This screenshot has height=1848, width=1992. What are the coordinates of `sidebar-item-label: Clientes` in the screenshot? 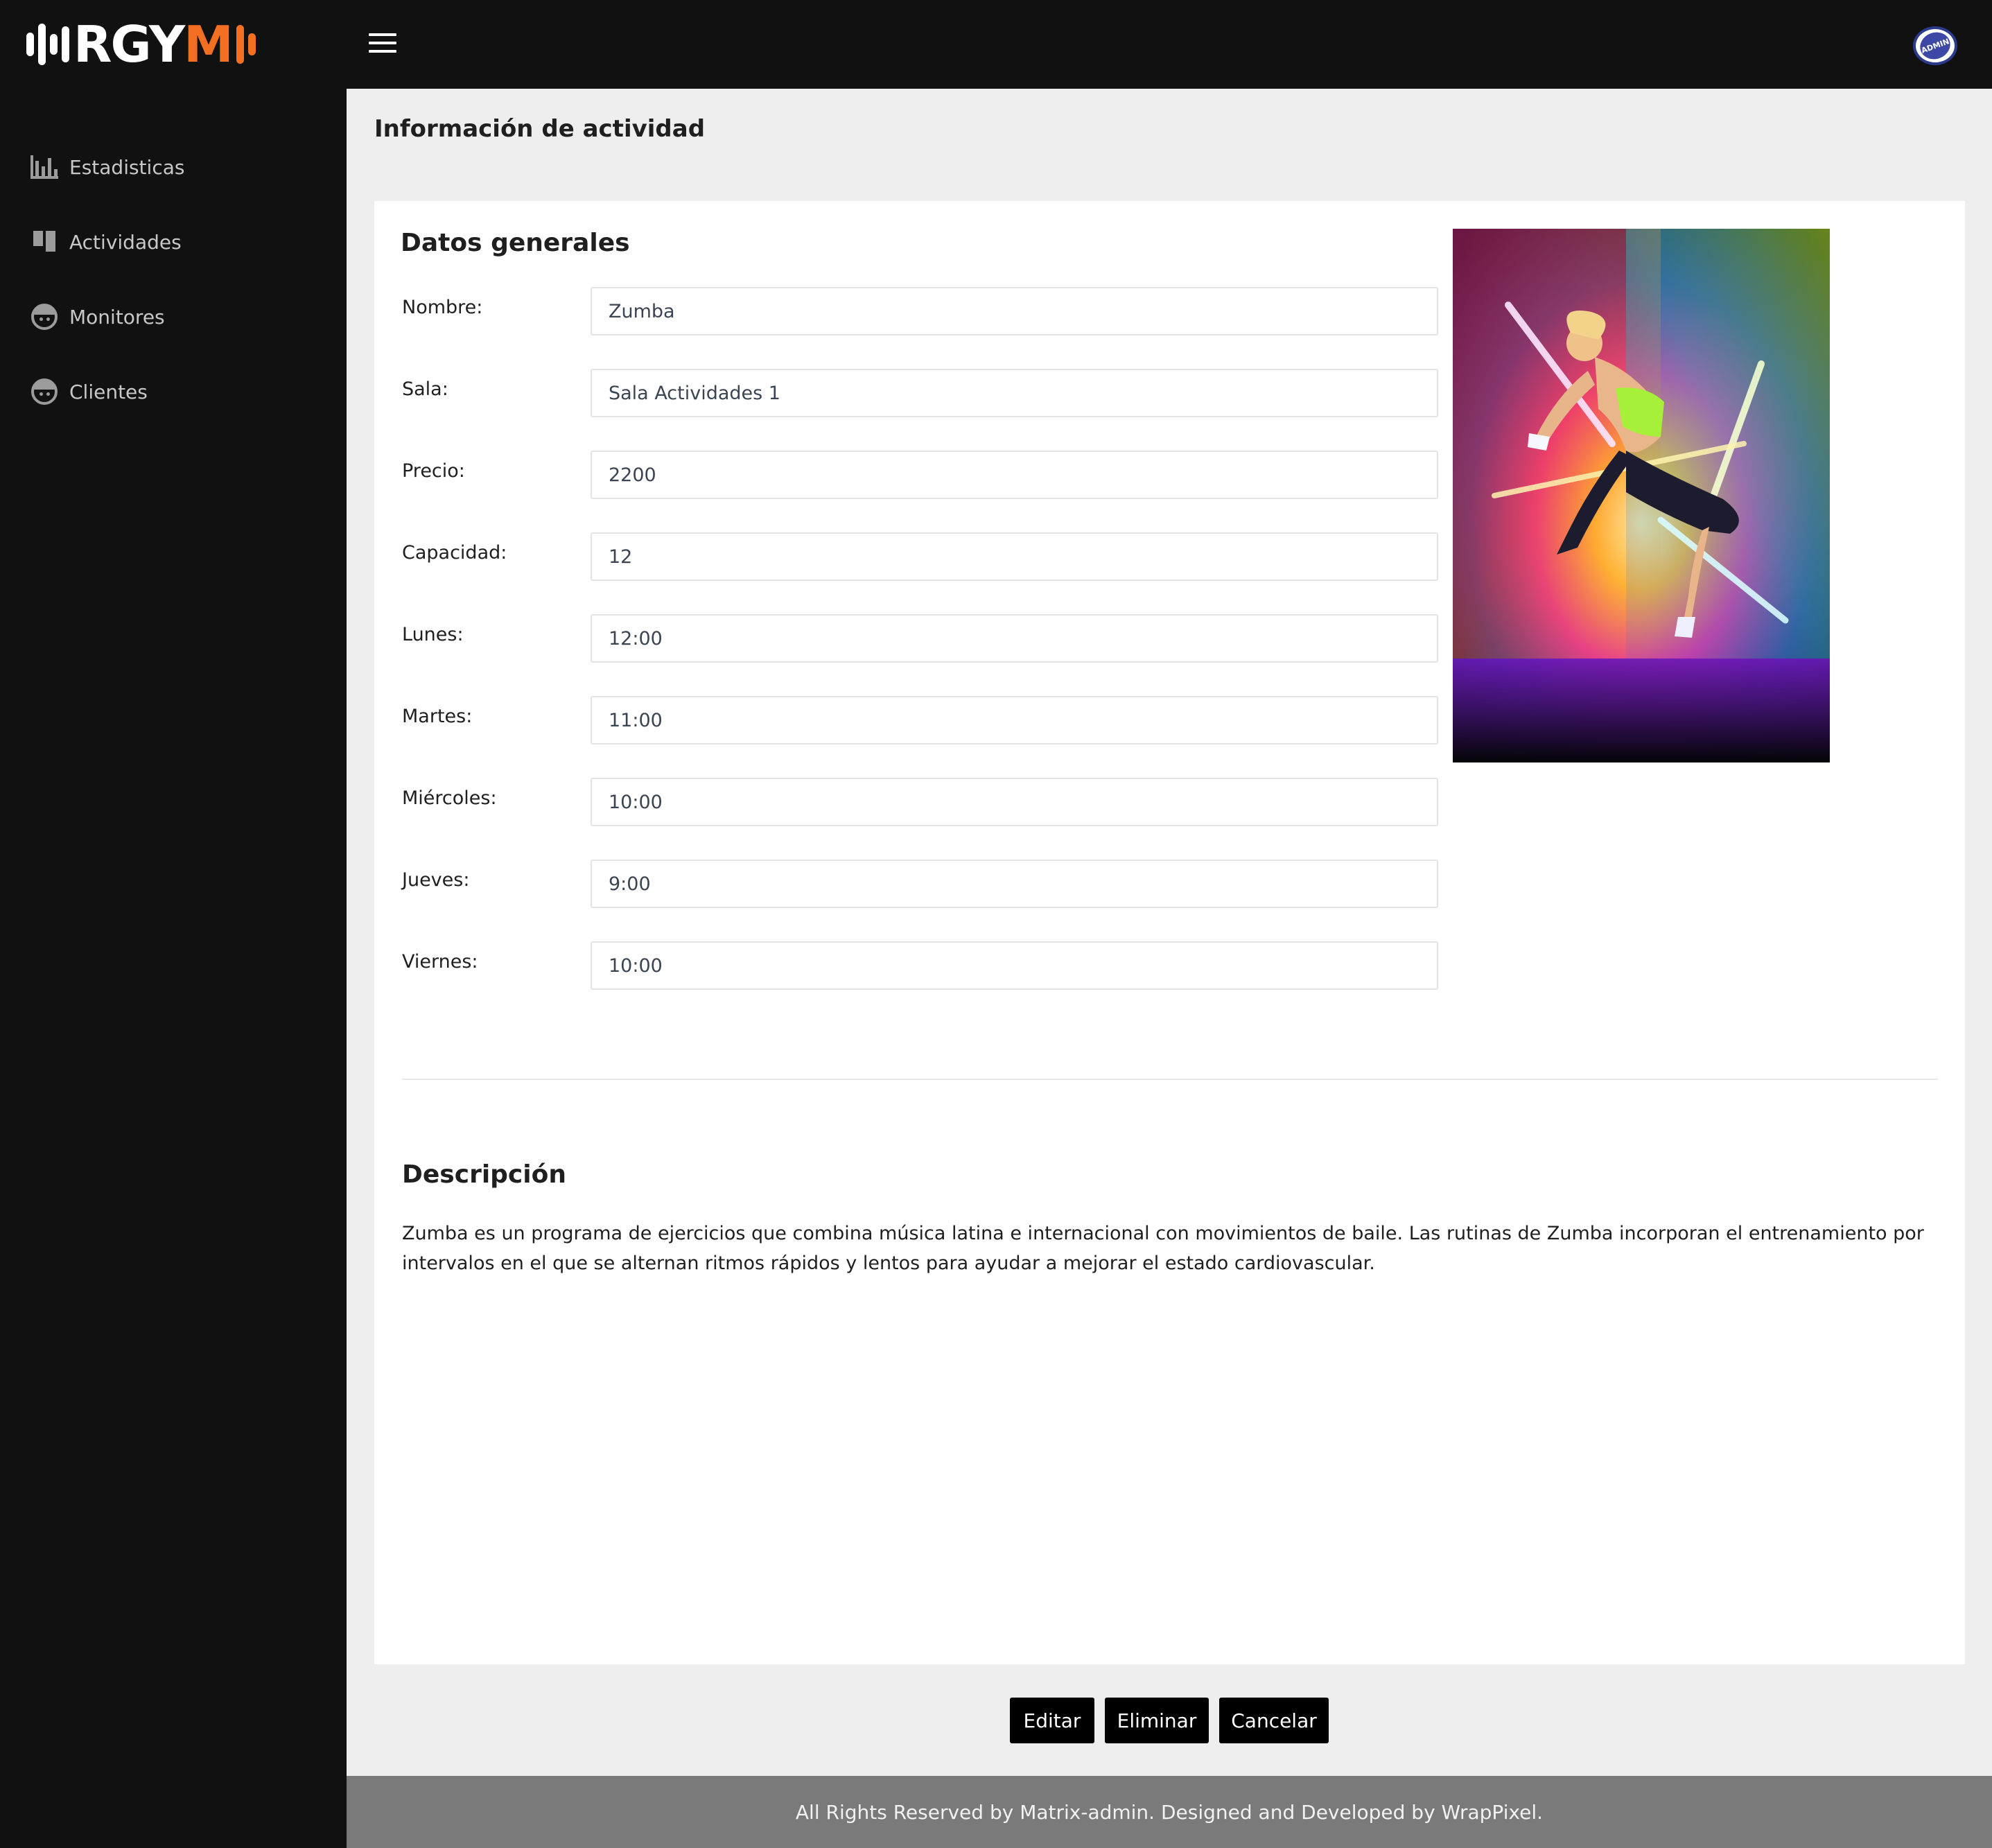 It's located at (108, 391).